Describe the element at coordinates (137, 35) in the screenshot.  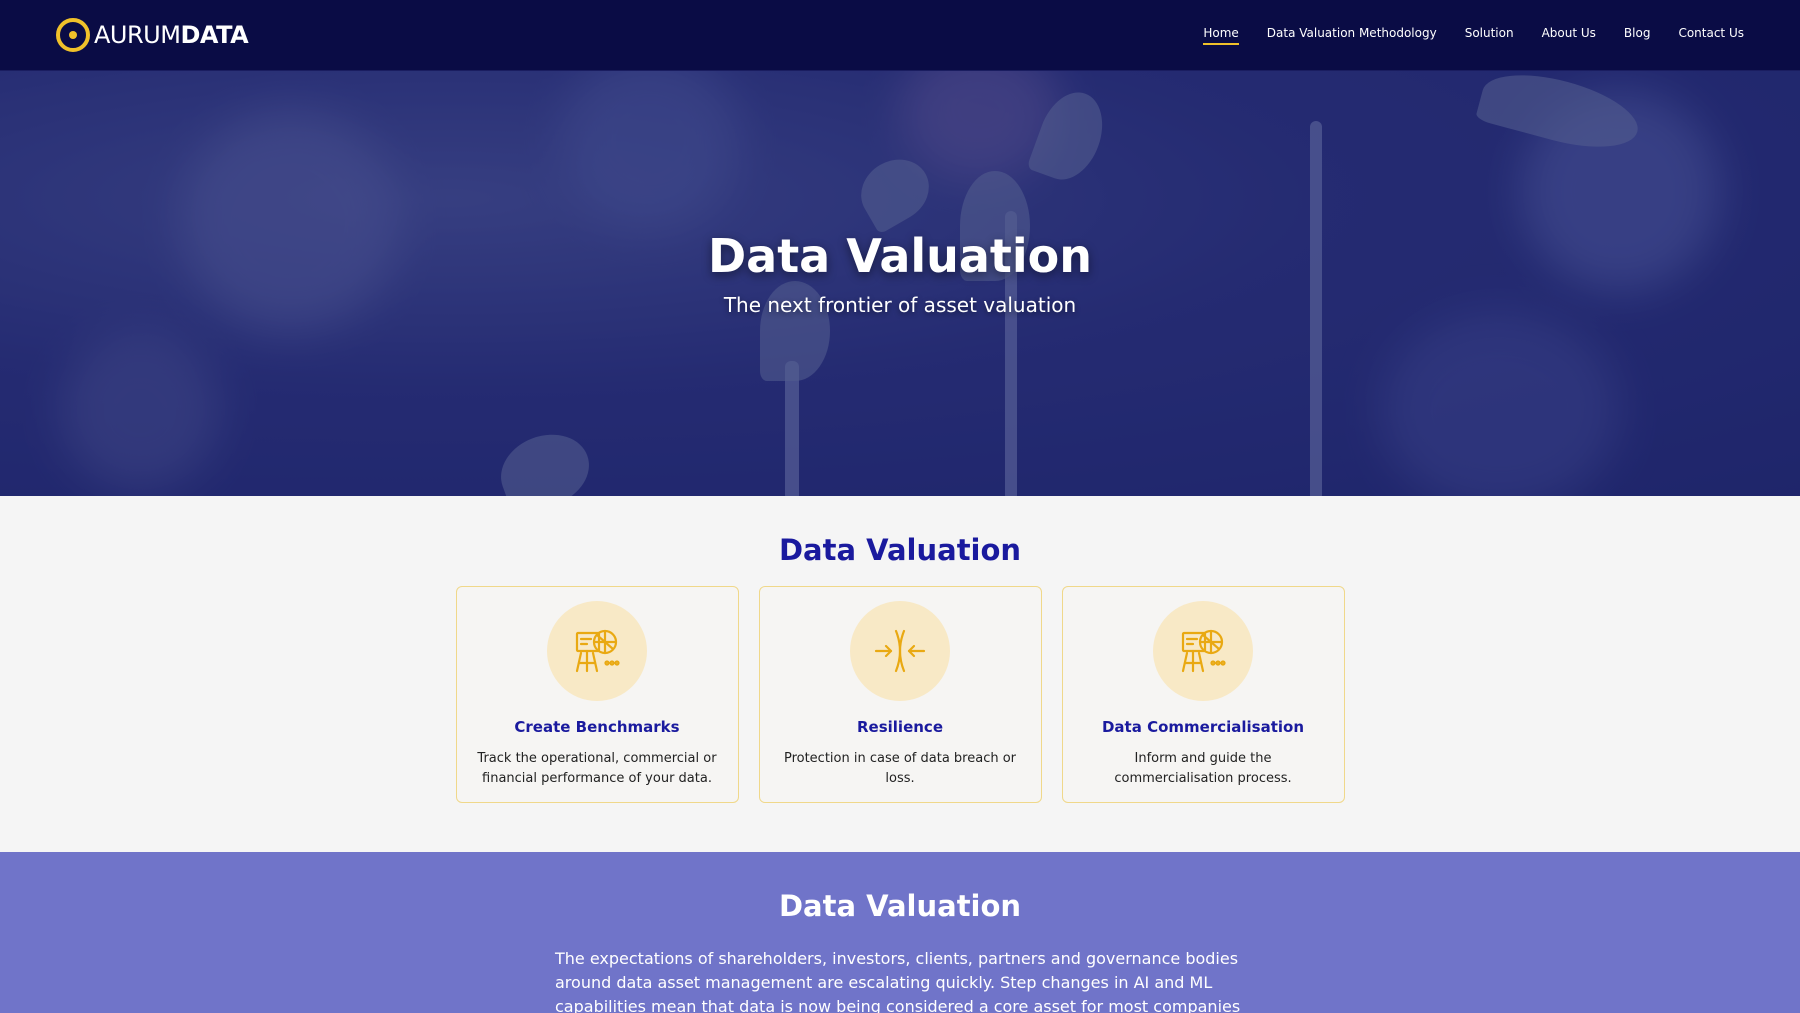
I see `brand-name-light: AURUM` at that location.